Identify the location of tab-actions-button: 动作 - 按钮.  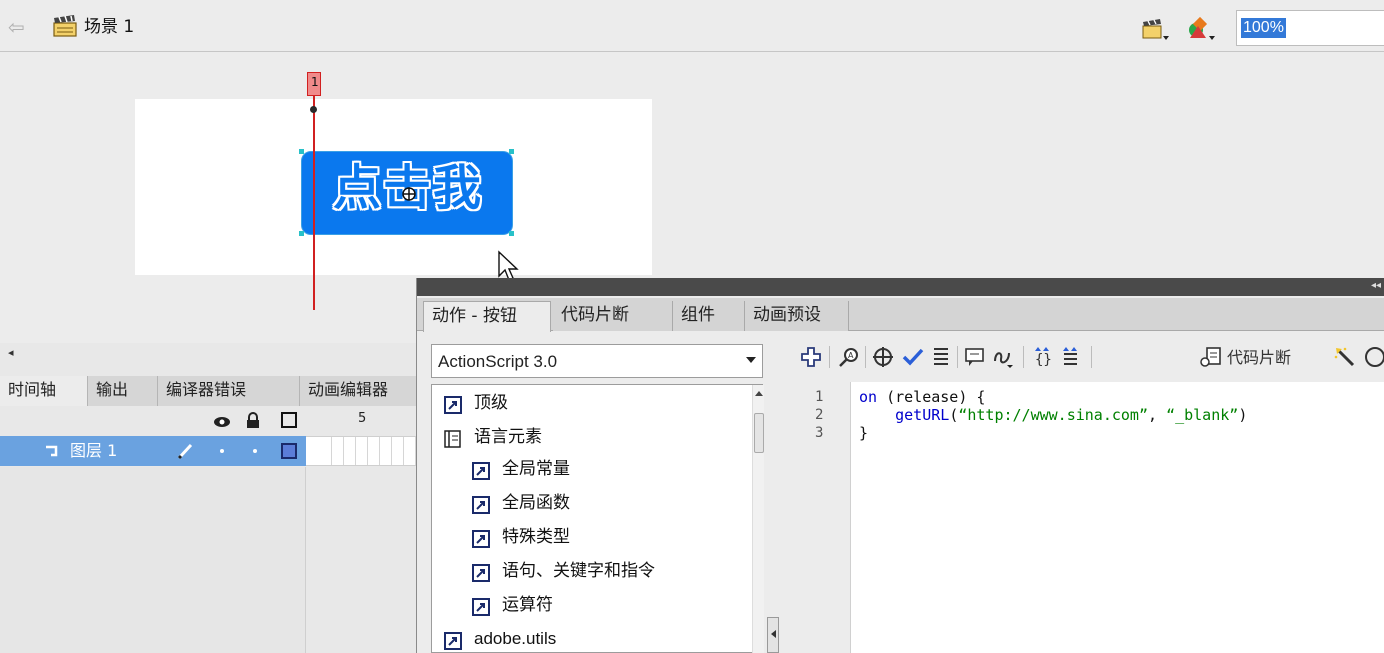
(487, 316).